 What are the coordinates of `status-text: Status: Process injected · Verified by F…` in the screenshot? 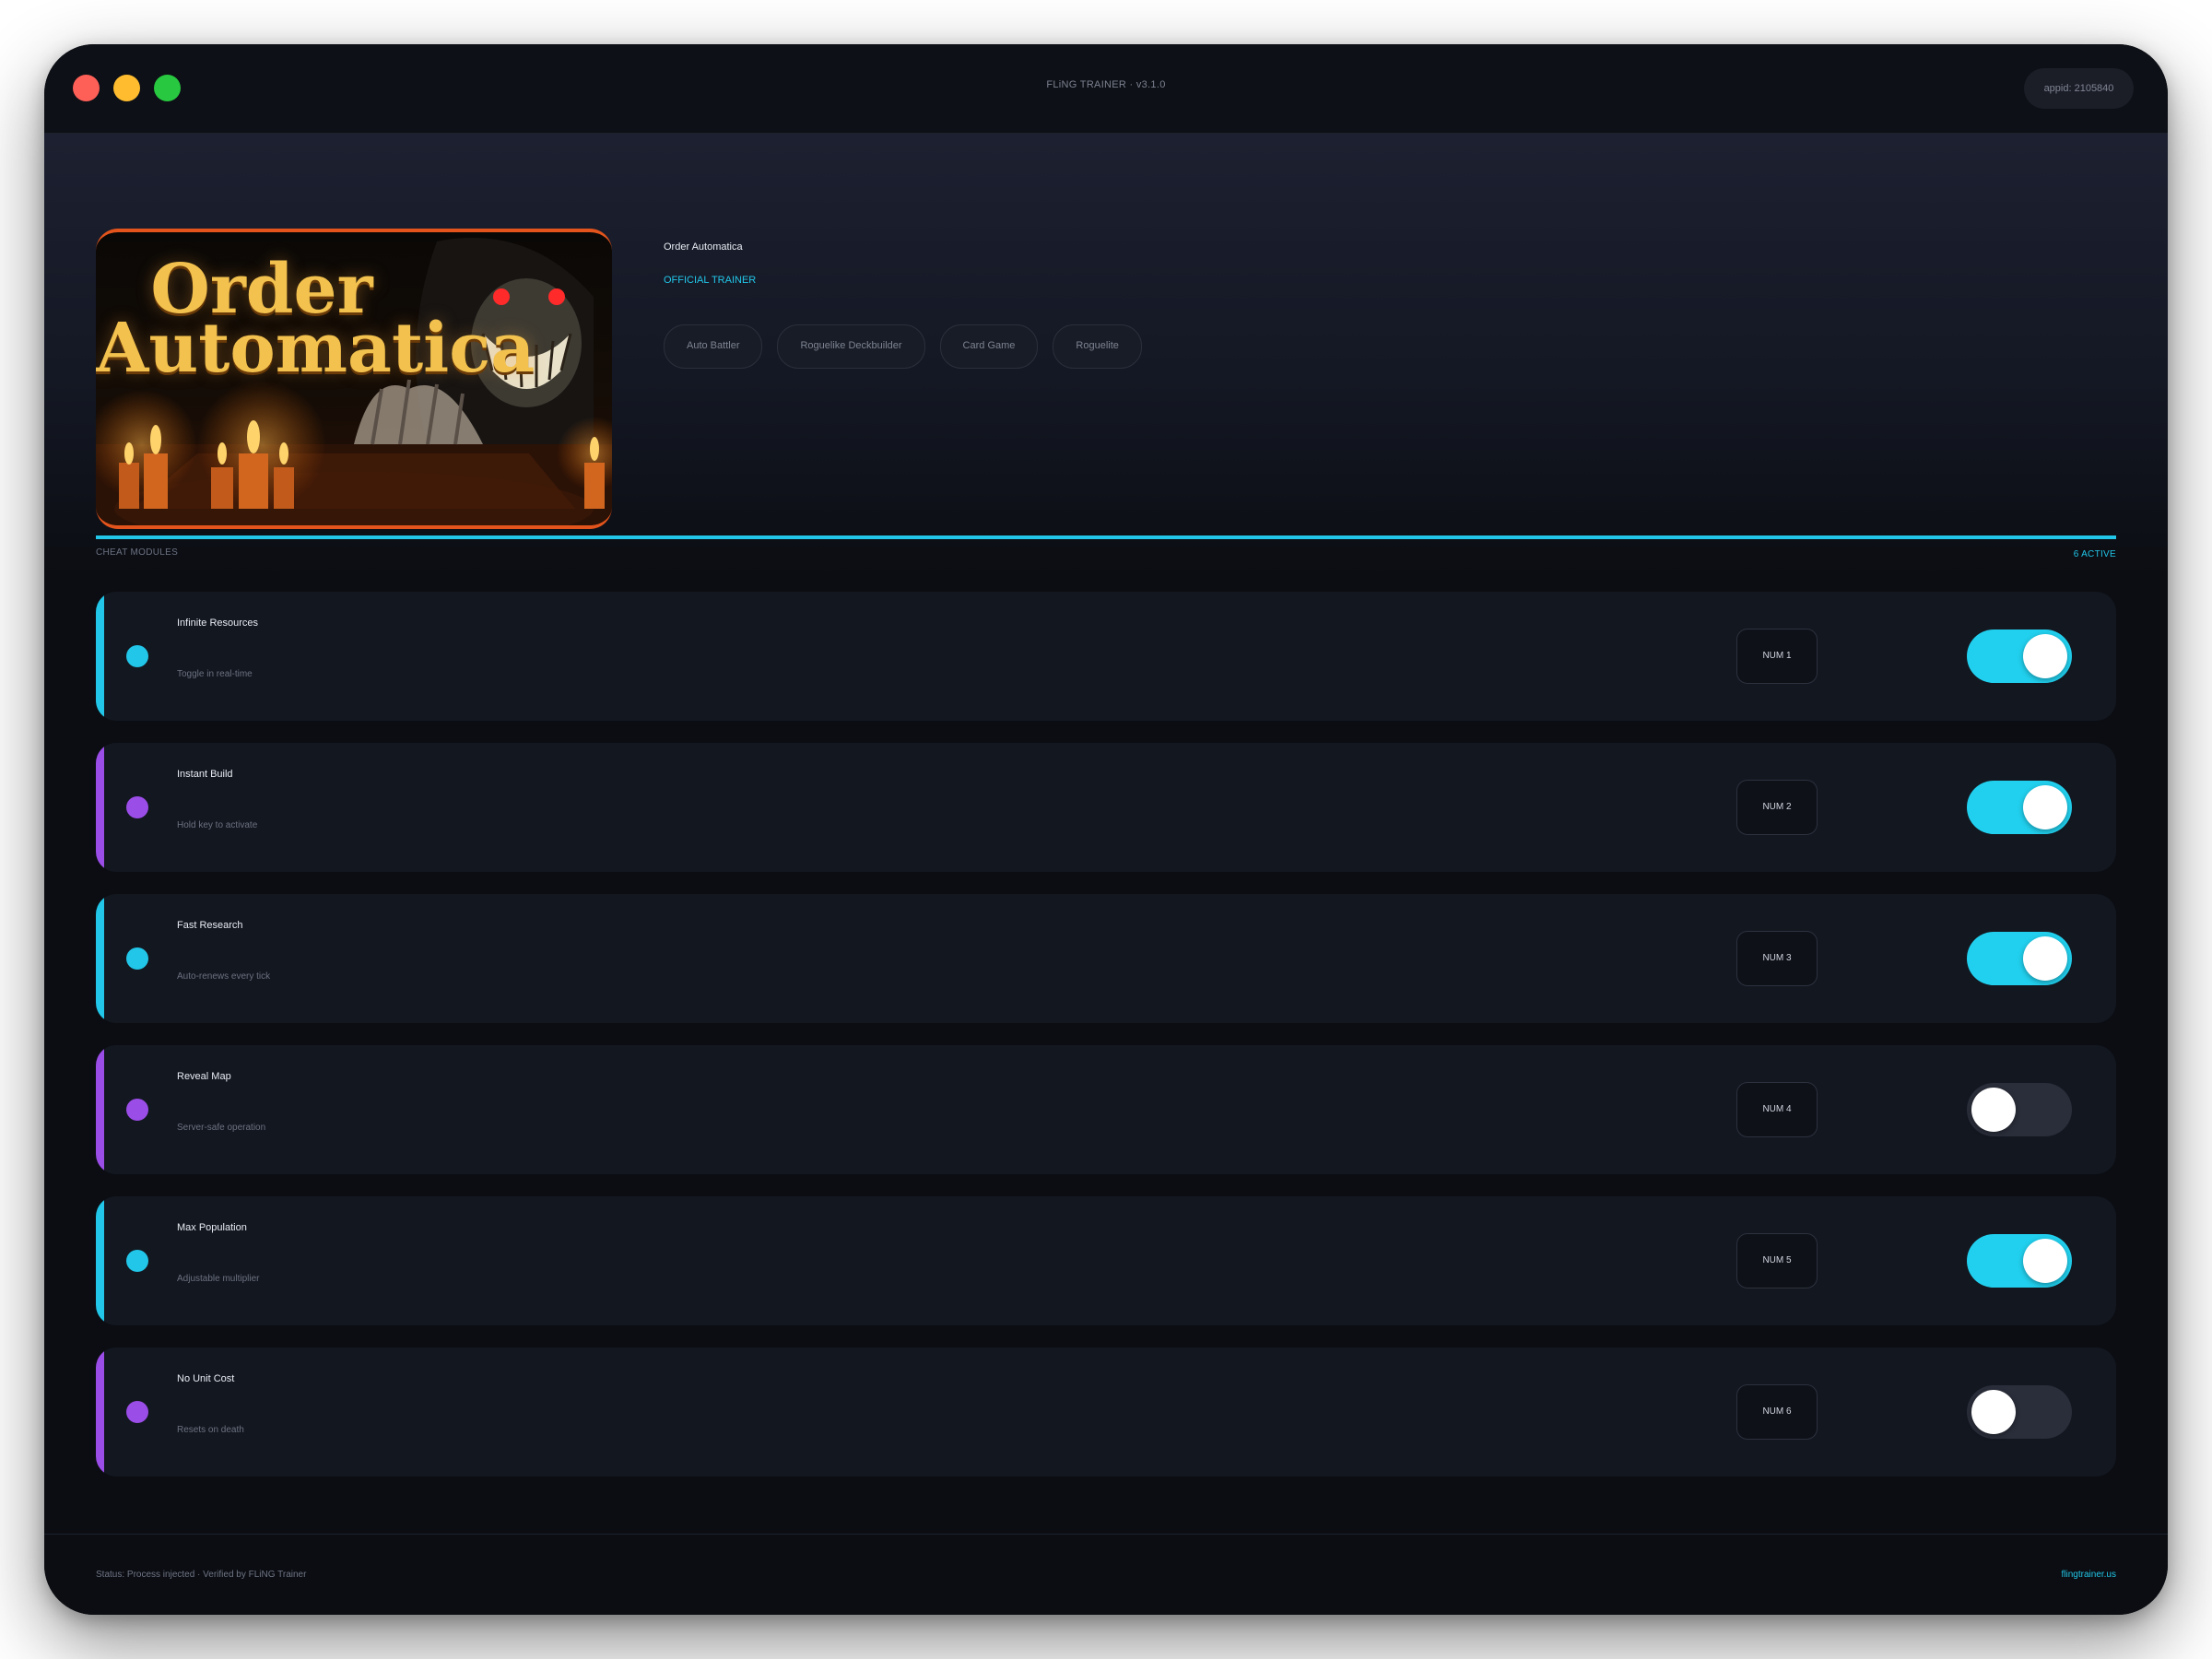 It's located at (201, 1575).